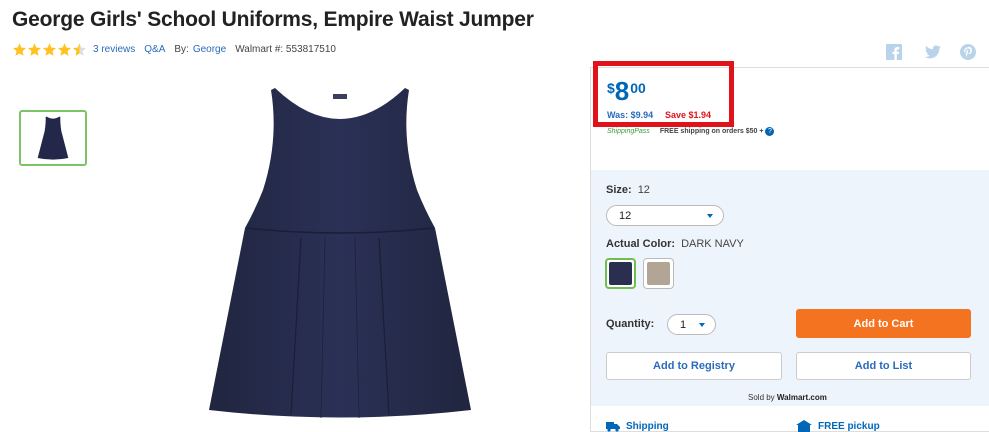 The width and height of the screenshot is (989, 432). Describe the element at coordinates (658, 273) in the screenshot. I see `swatch-khaki` at that location.